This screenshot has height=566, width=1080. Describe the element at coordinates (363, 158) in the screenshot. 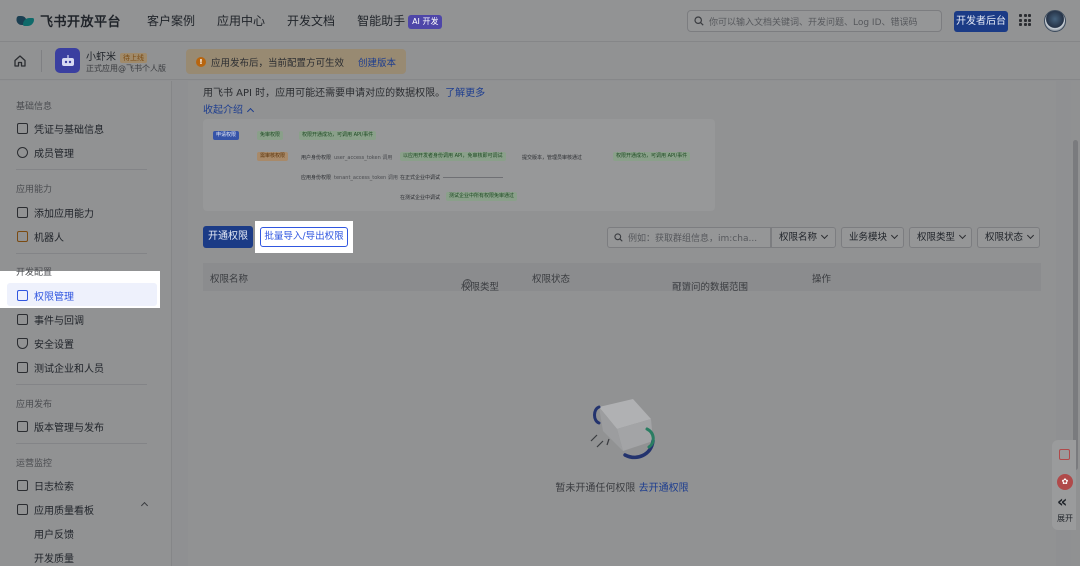

I see `flow-user-token: user_access_token 调用` at that location.